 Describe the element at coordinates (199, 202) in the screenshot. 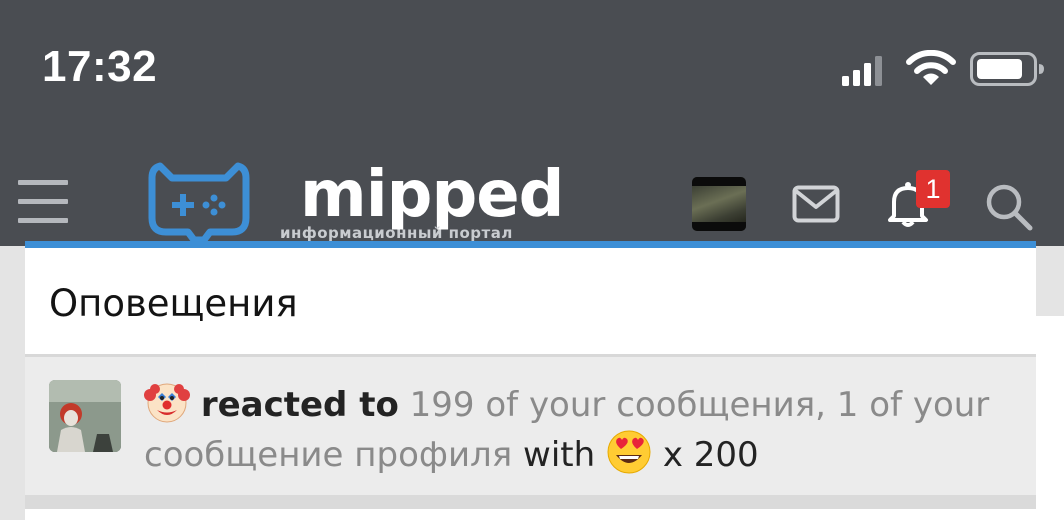

I see `gamepad-icon` at that location.